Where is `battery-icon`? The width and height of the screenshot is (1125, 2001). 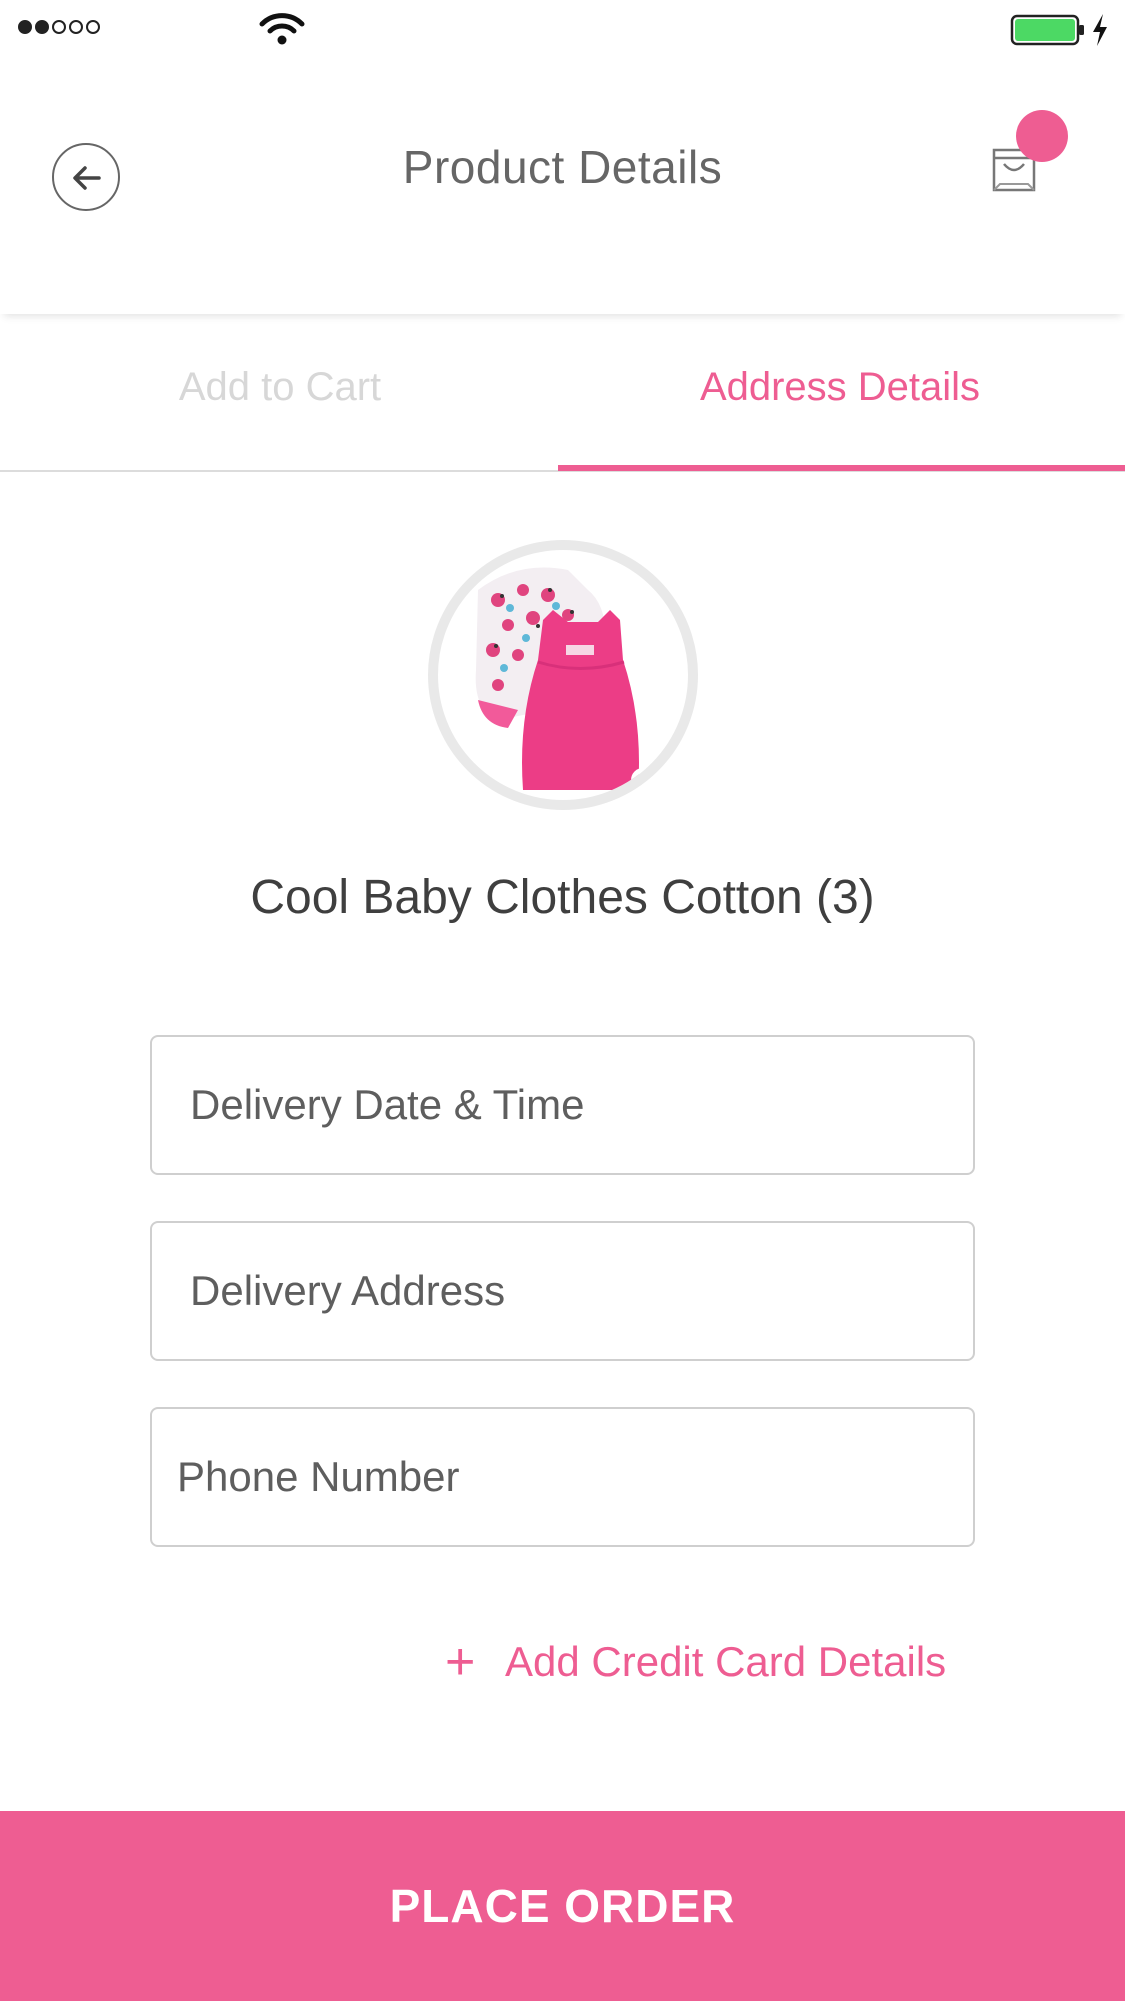
battery-icon is located at coordinates (1048, 32).